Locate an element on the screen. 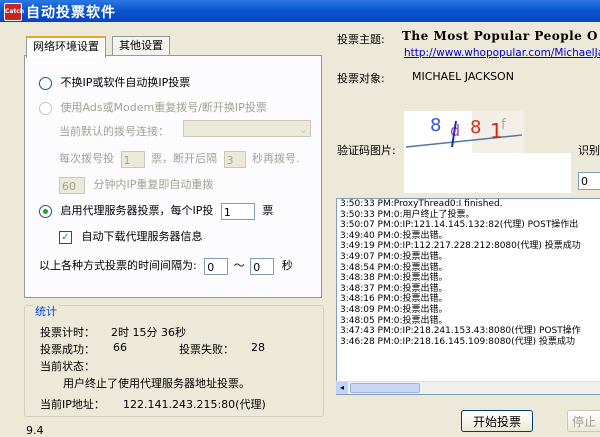 The image size is (600, 437). fail-label: 投票失败： is located at coordinates (206, 349).